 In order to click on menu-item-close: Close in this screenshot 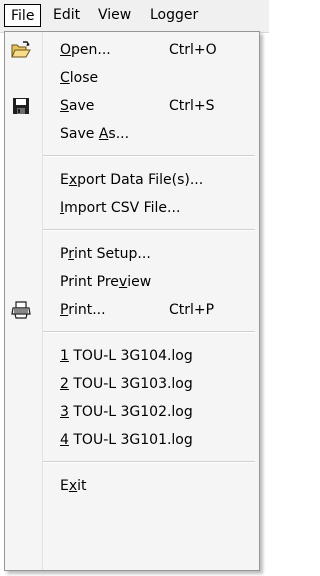, I will do `click(132, 78)`.